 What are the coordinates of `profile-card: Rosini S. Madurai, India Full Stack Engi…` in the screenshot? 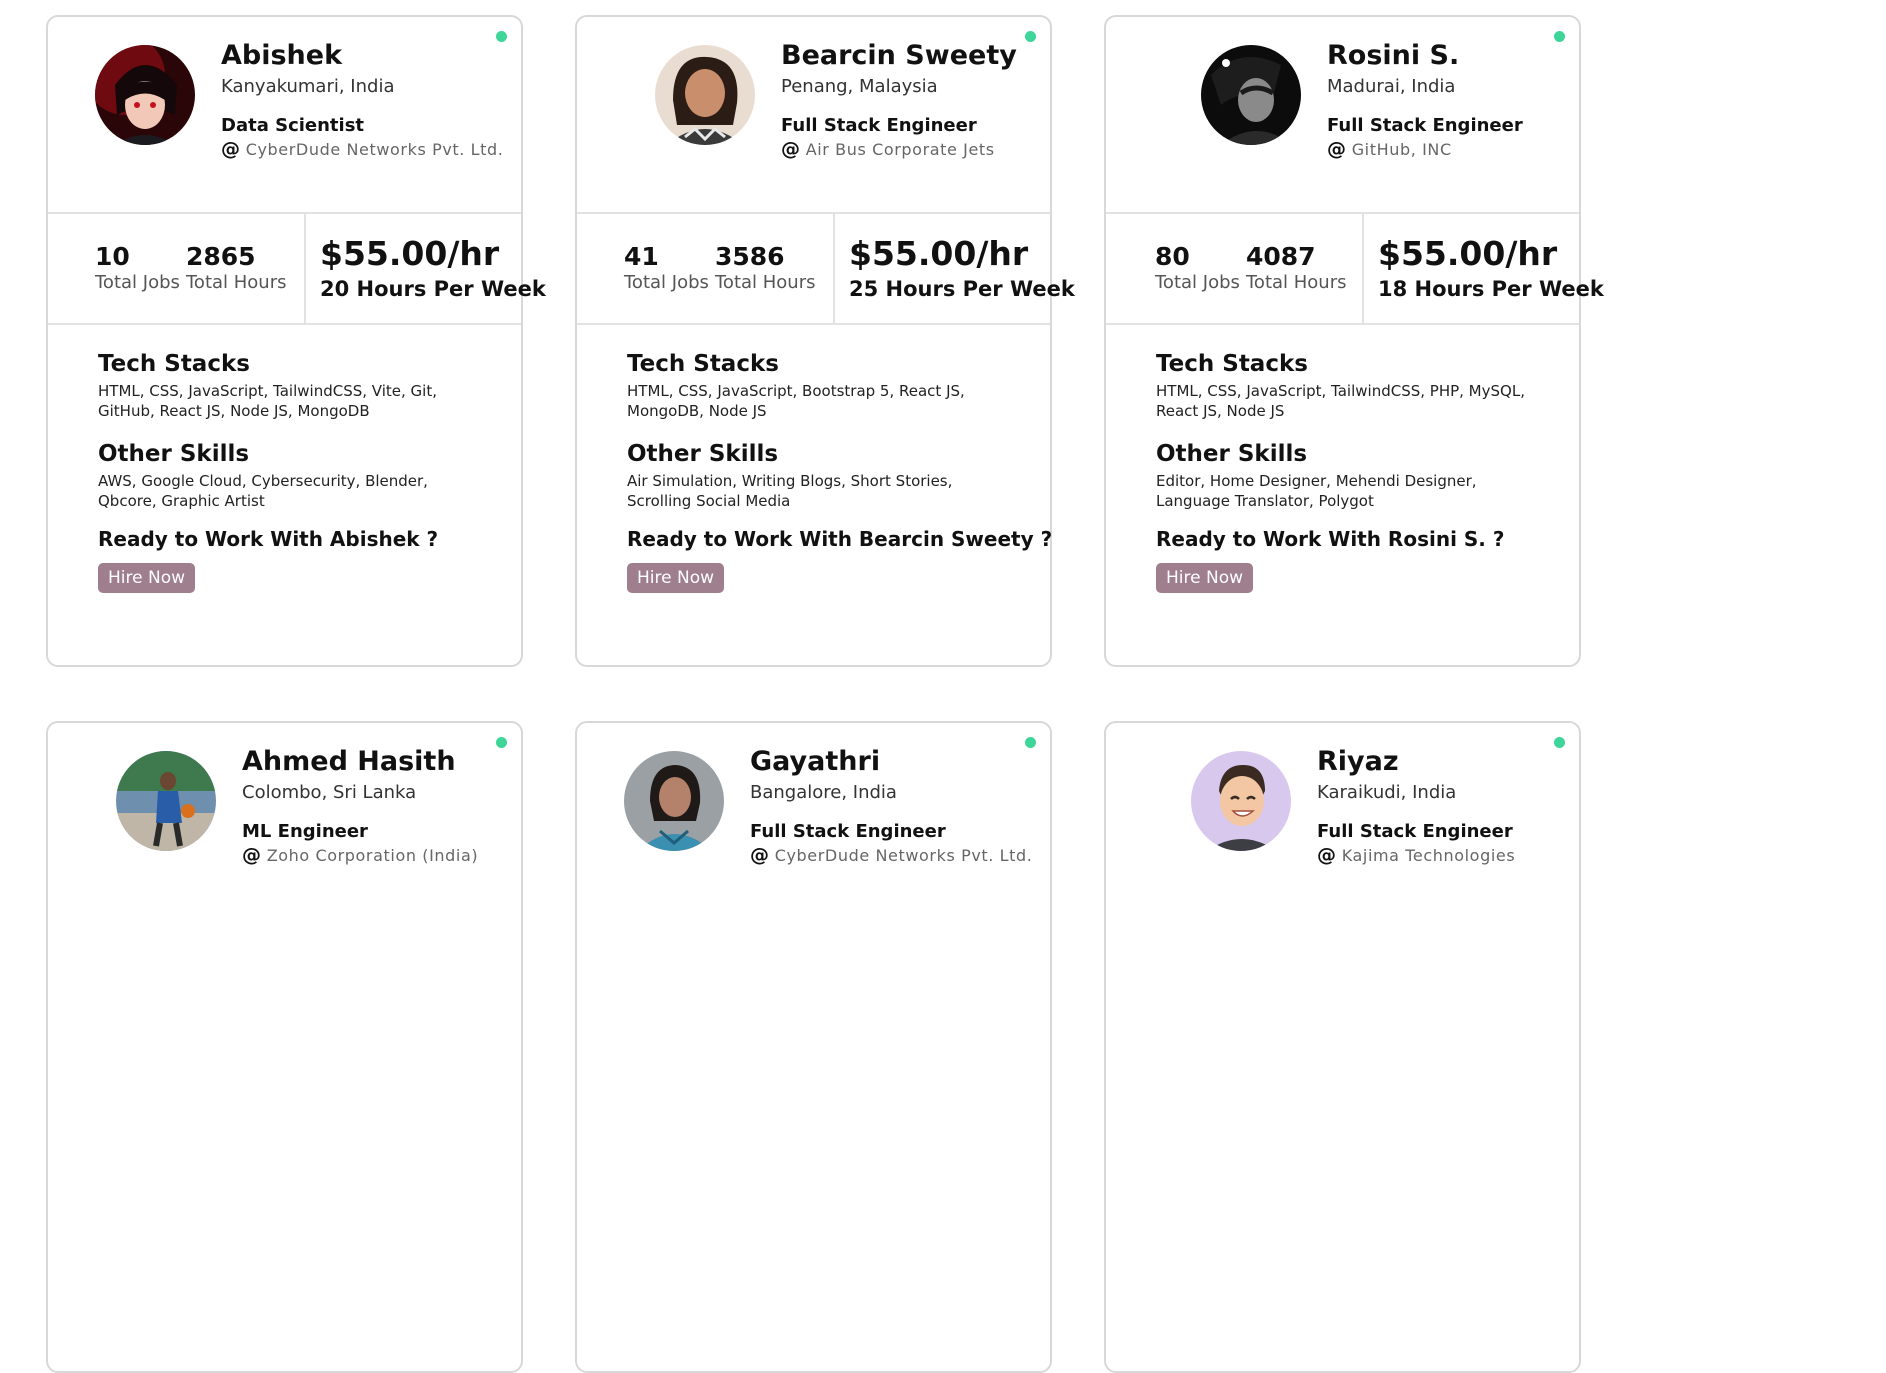 It's located at (1354, 341).